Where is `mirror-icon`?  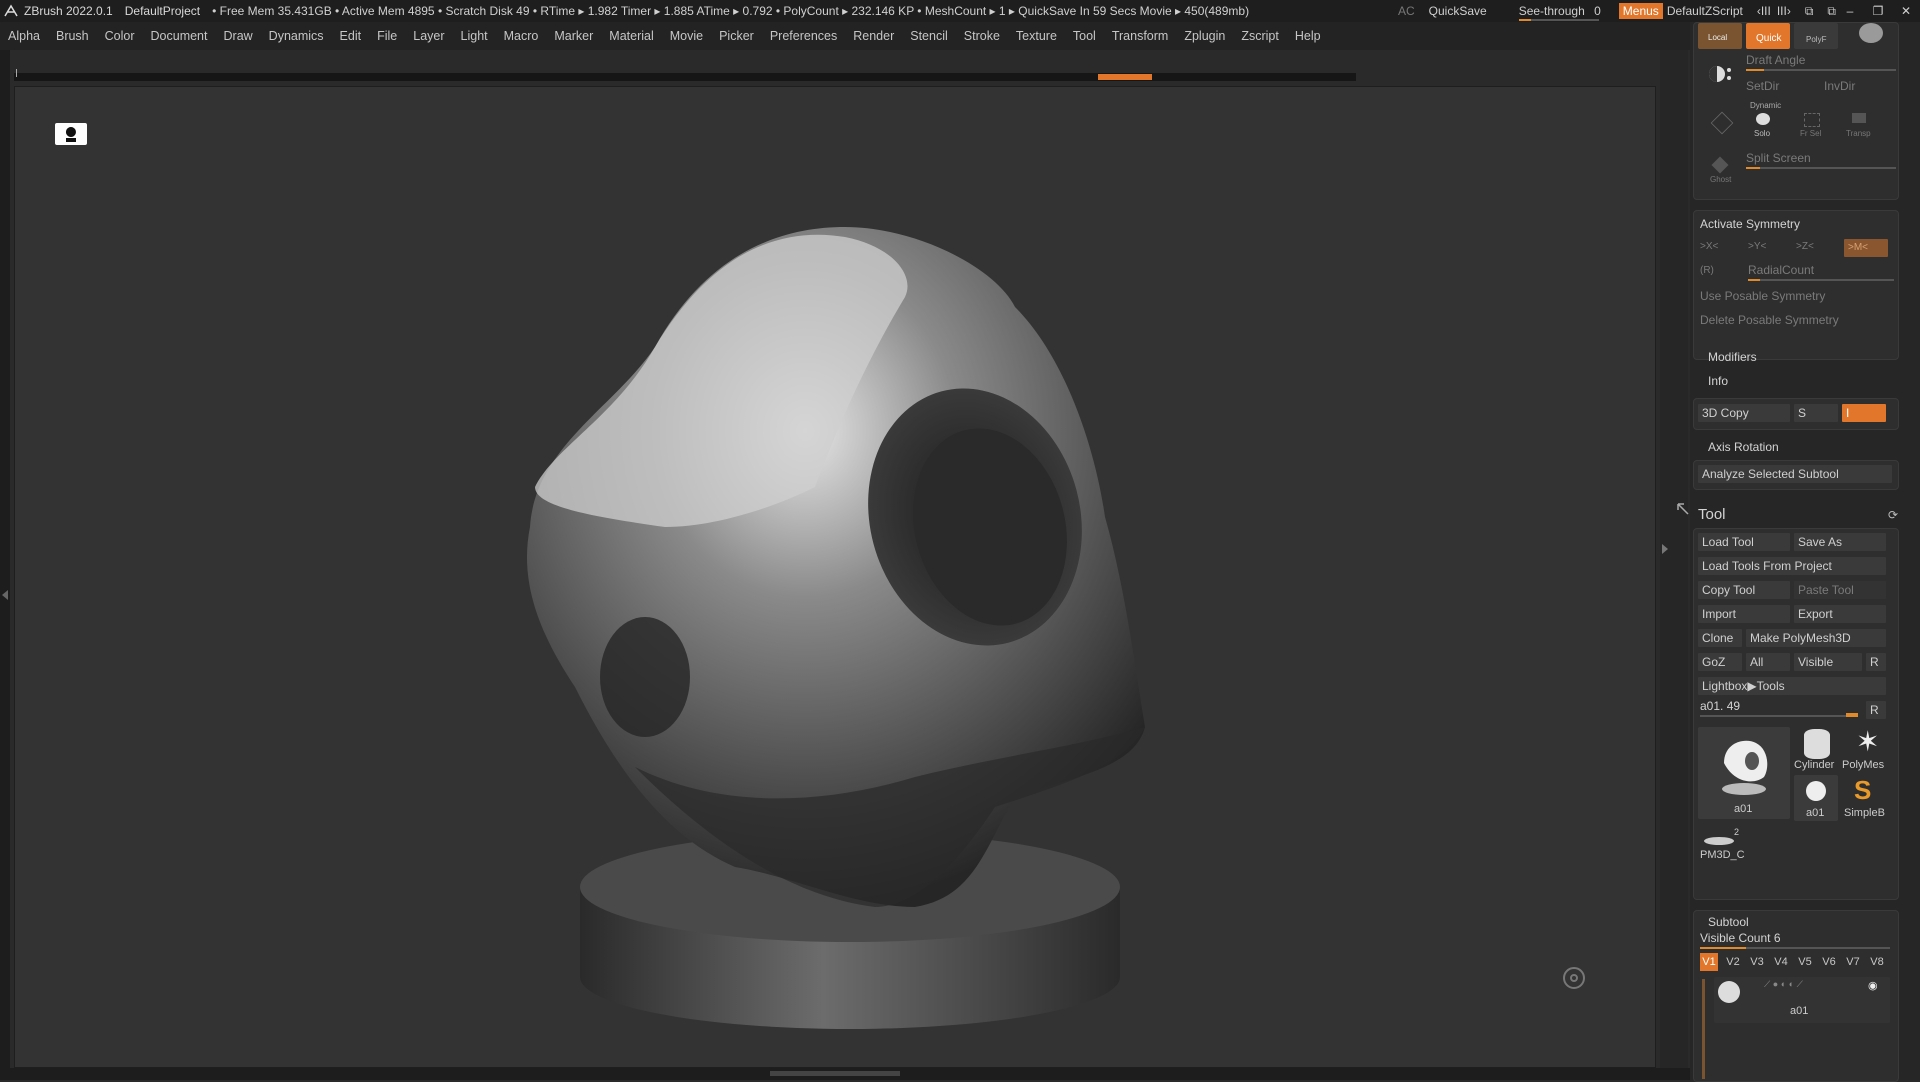 mirror-icon is located at coordinates (1721, 74).